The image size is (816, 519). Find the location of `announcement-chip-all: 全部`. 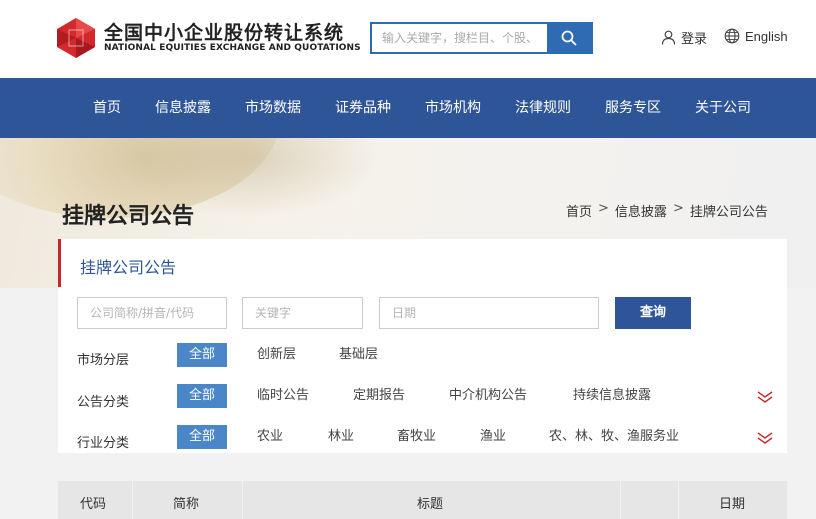

announcement-chip-all: 全部 is located at coordinates (202, 396).